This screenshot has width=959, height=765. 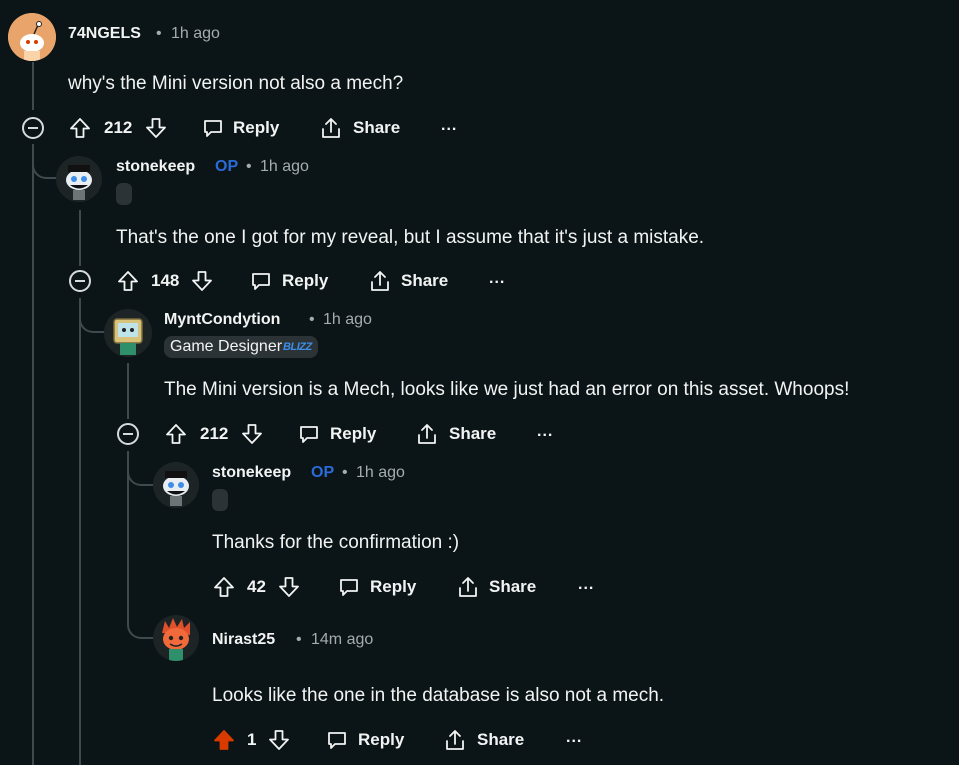 I want to click on user-flair: Game Designer BLIZZ, so click(x=241, y=347).